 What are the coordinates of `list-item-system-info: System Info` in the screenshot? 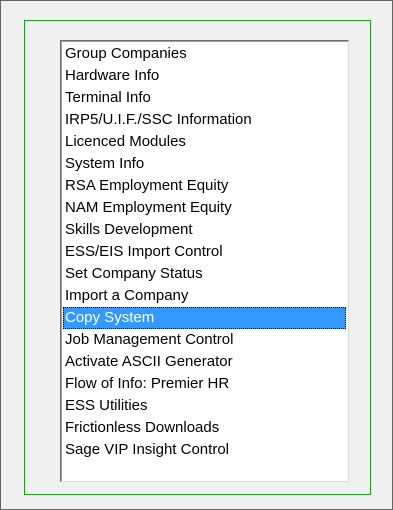 It's located at (204, 164).